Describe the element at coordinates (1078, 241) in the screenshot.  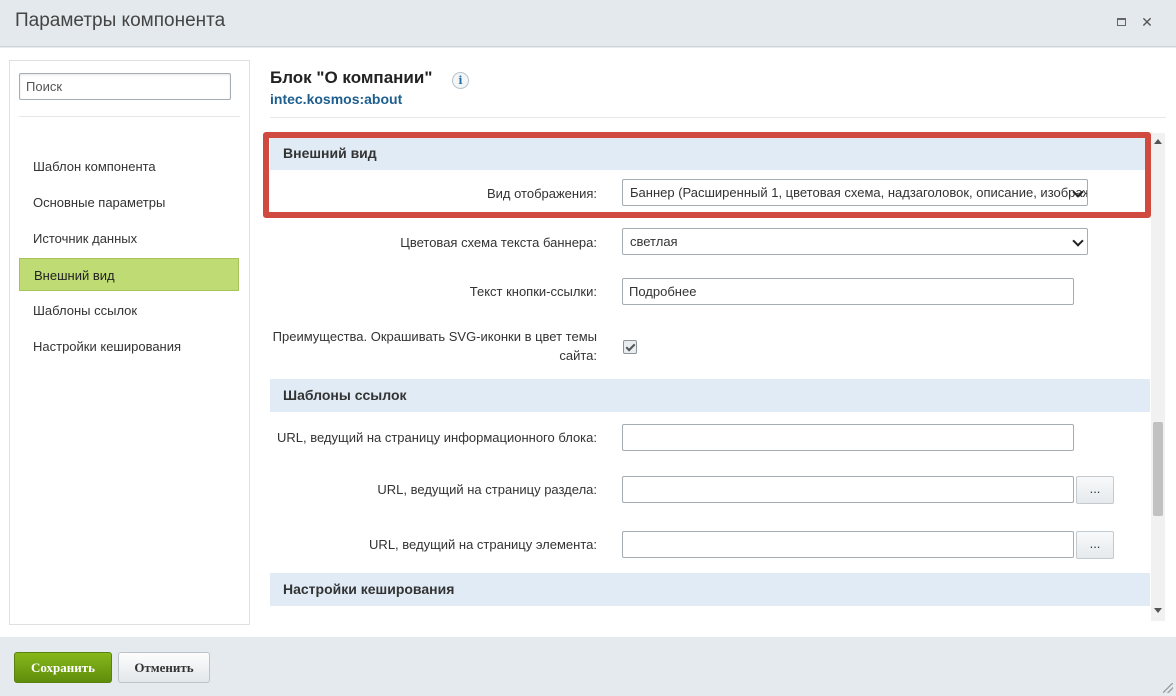
I see `chevron-down-icon` at that location.